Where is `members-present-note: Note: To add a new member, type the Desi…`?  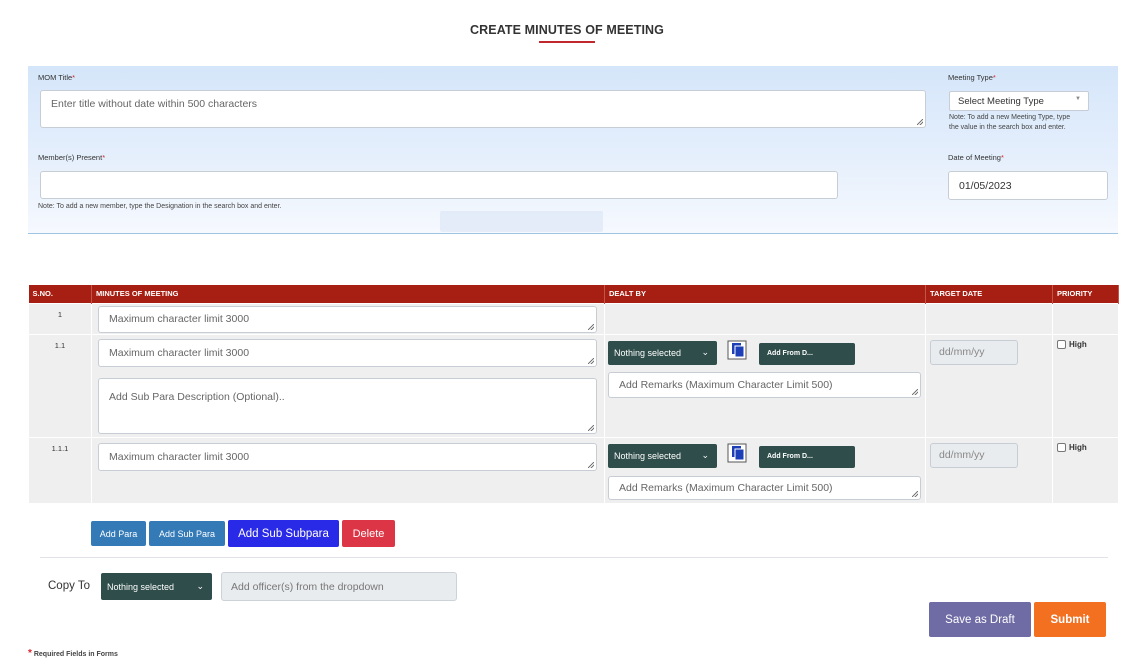
members-present-note: Note: To add a new member, type the Desi… is located at coordinates (160, 206).